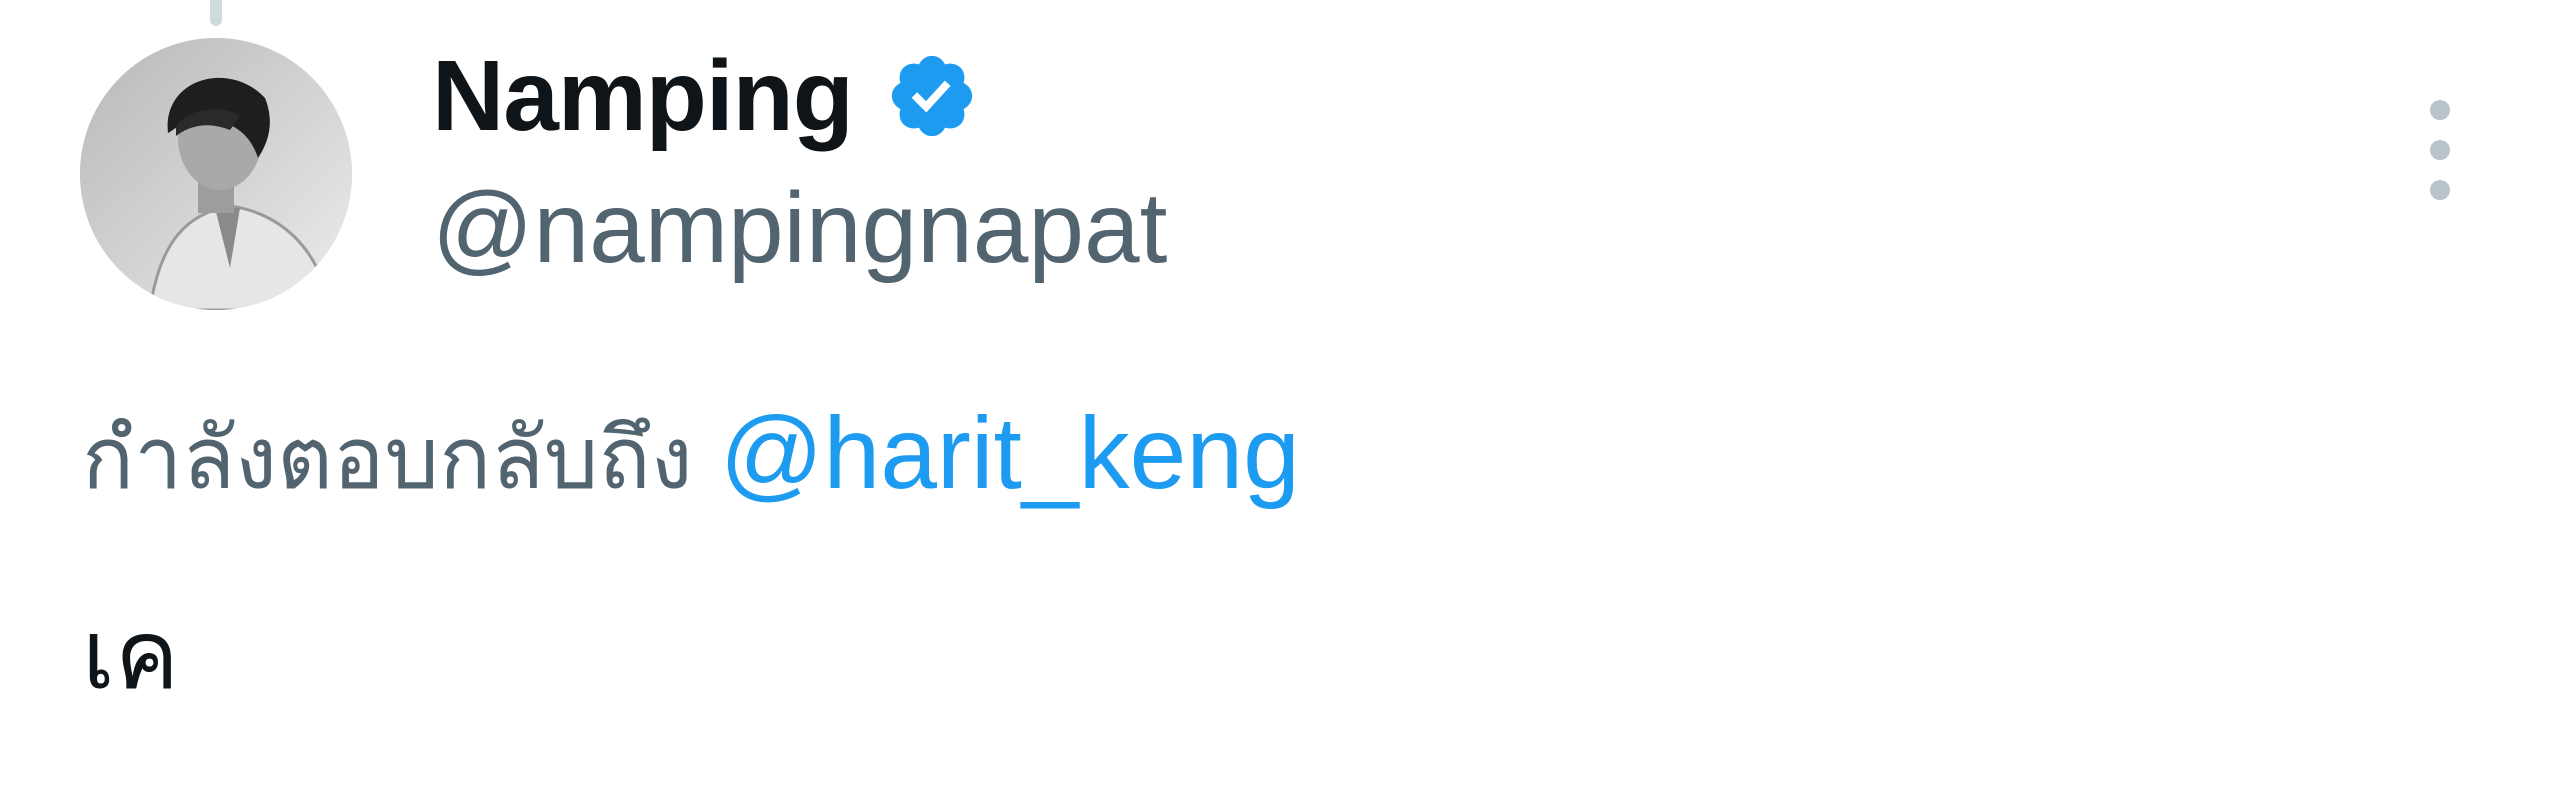 This screenshot has width=2560, height=786. What do you see at coordinates (799, 228) in the screenshot?
I see `author-handle: @nampingnapat` at bounding box center [799, 228].